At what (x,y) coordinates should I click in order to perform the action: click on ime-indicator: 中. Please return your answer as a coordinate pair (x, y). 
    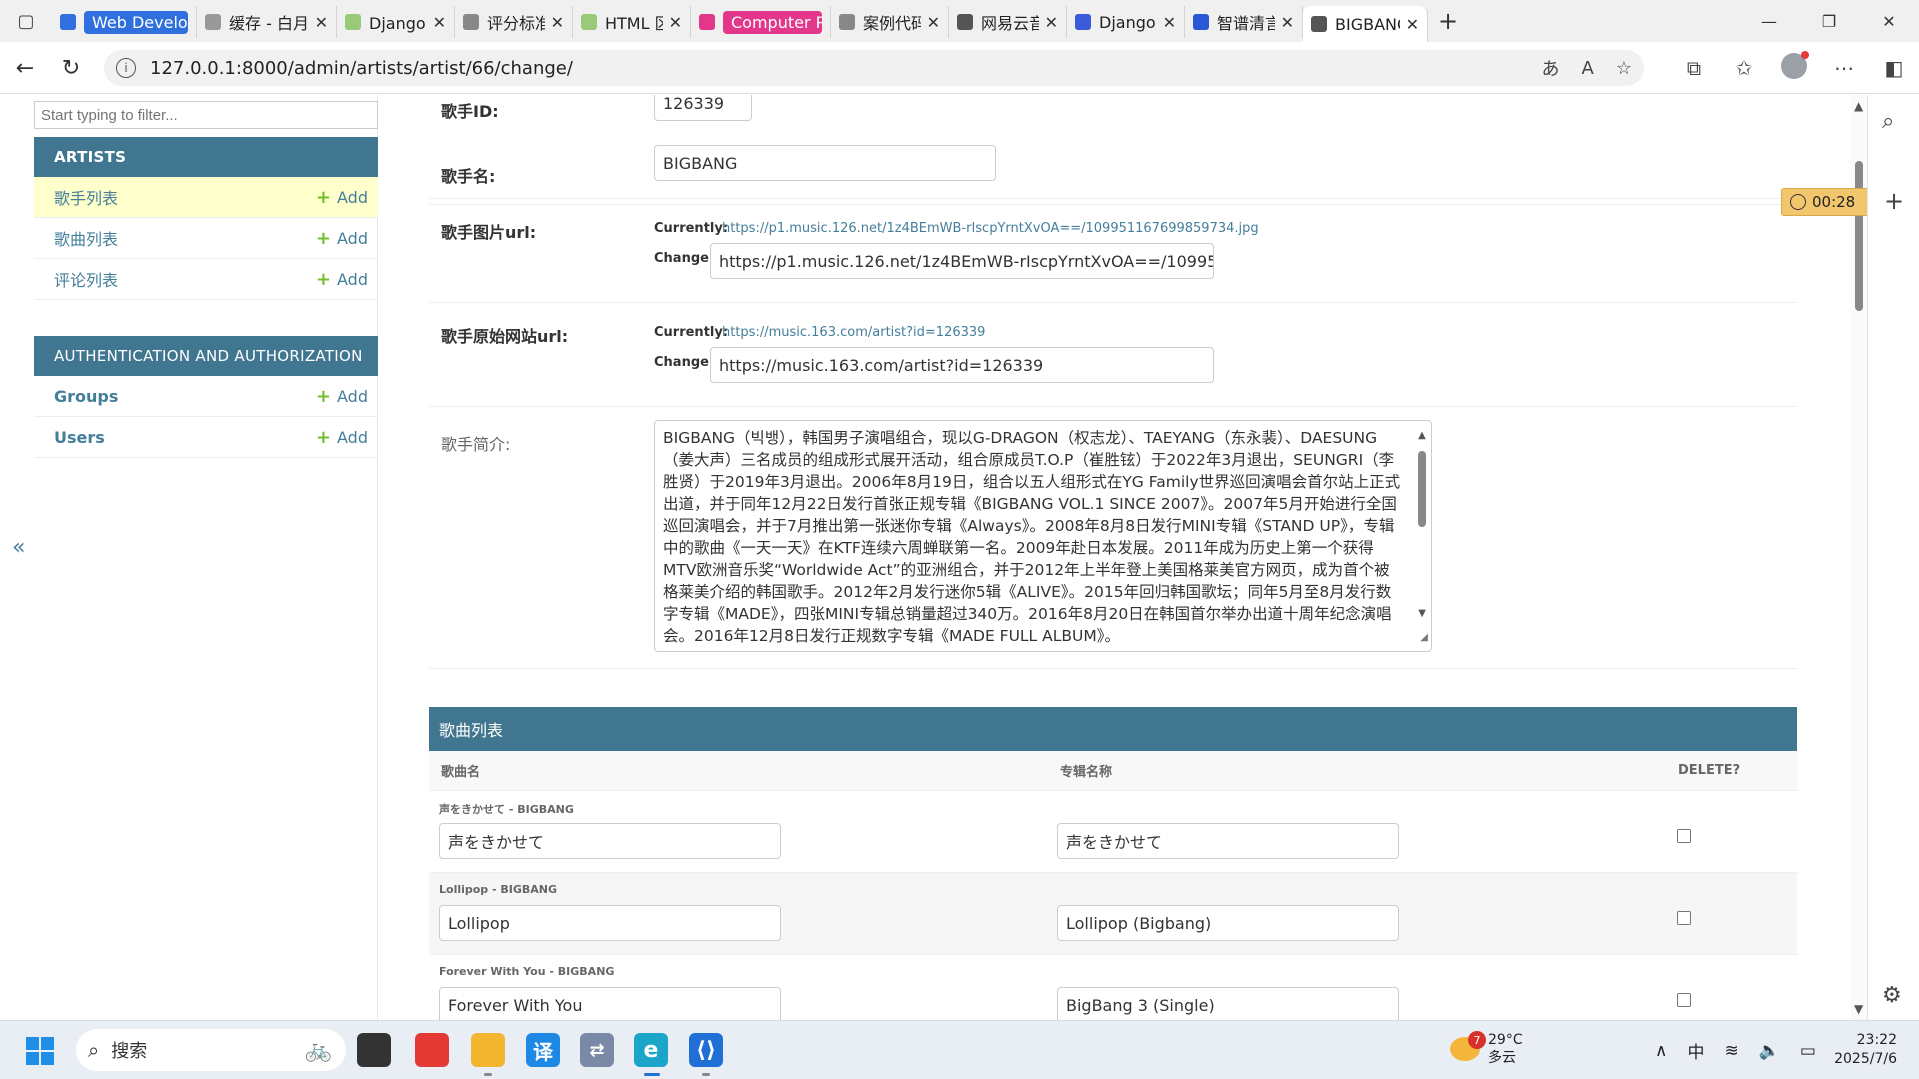
    Looking at the image, I should click on (1695, 1050).